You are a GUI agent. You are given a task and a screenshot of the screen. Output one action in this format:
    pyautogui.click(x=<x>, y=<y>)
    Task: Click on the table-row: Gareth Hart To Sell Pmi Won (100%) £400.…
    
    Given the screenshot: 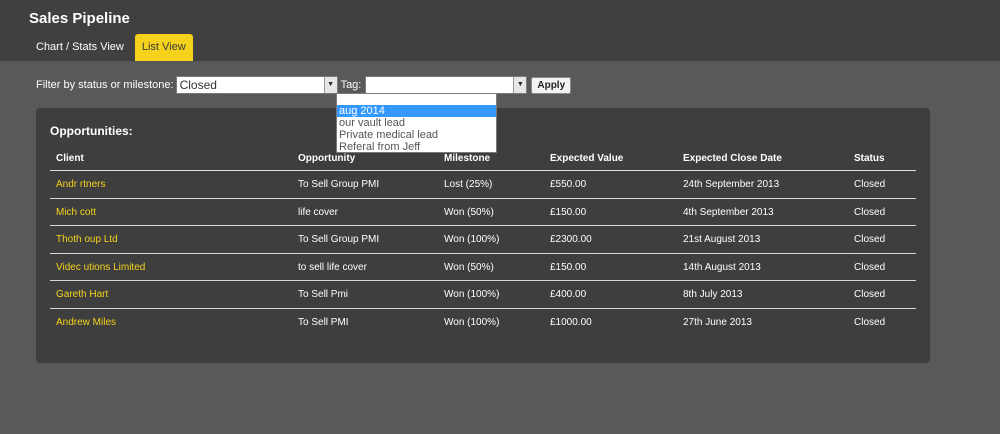 What is the action you would take?
    pyautogui.click(x=483, y=295)
    